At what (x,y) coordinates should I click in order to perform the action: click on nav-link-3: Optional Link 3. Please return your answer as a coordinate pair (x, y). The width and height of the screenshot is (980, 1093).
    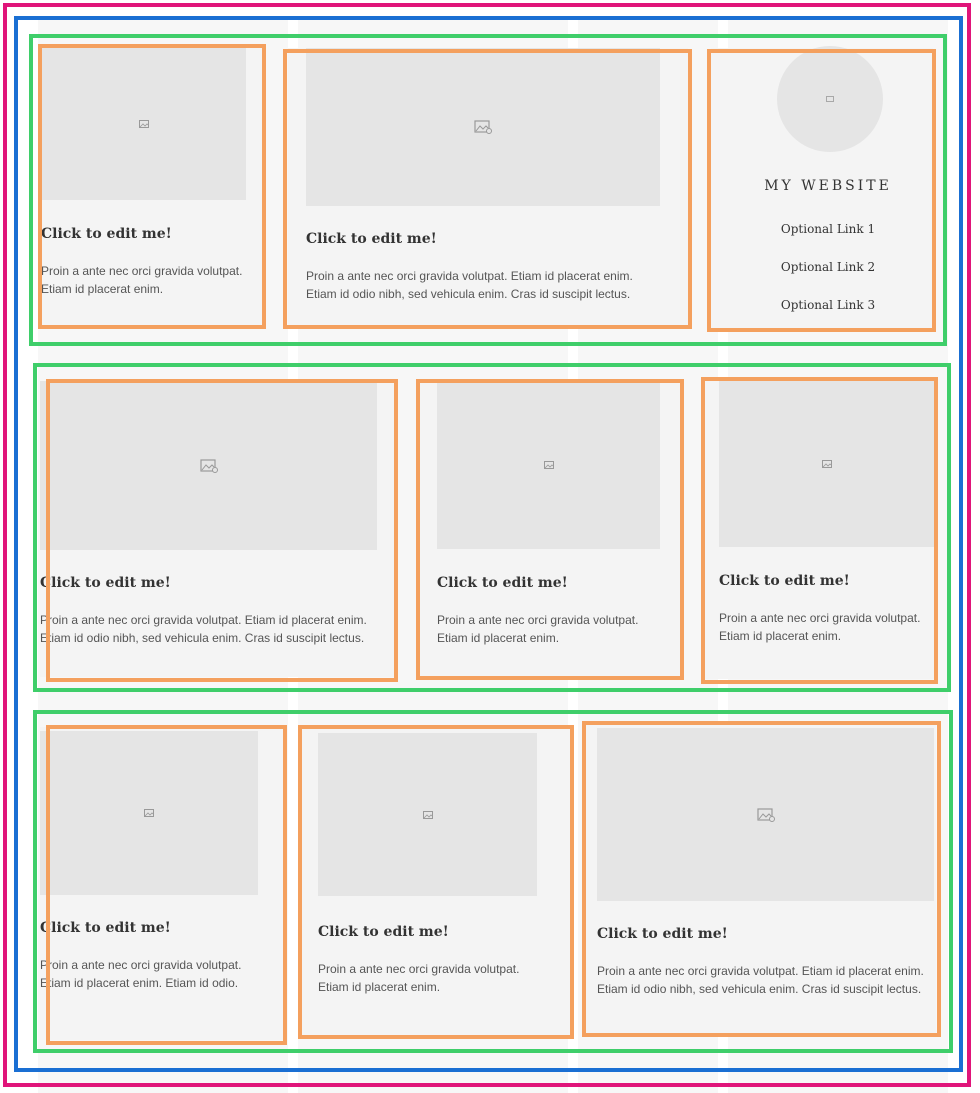
    Looking at the image, I should click on (828, 305).